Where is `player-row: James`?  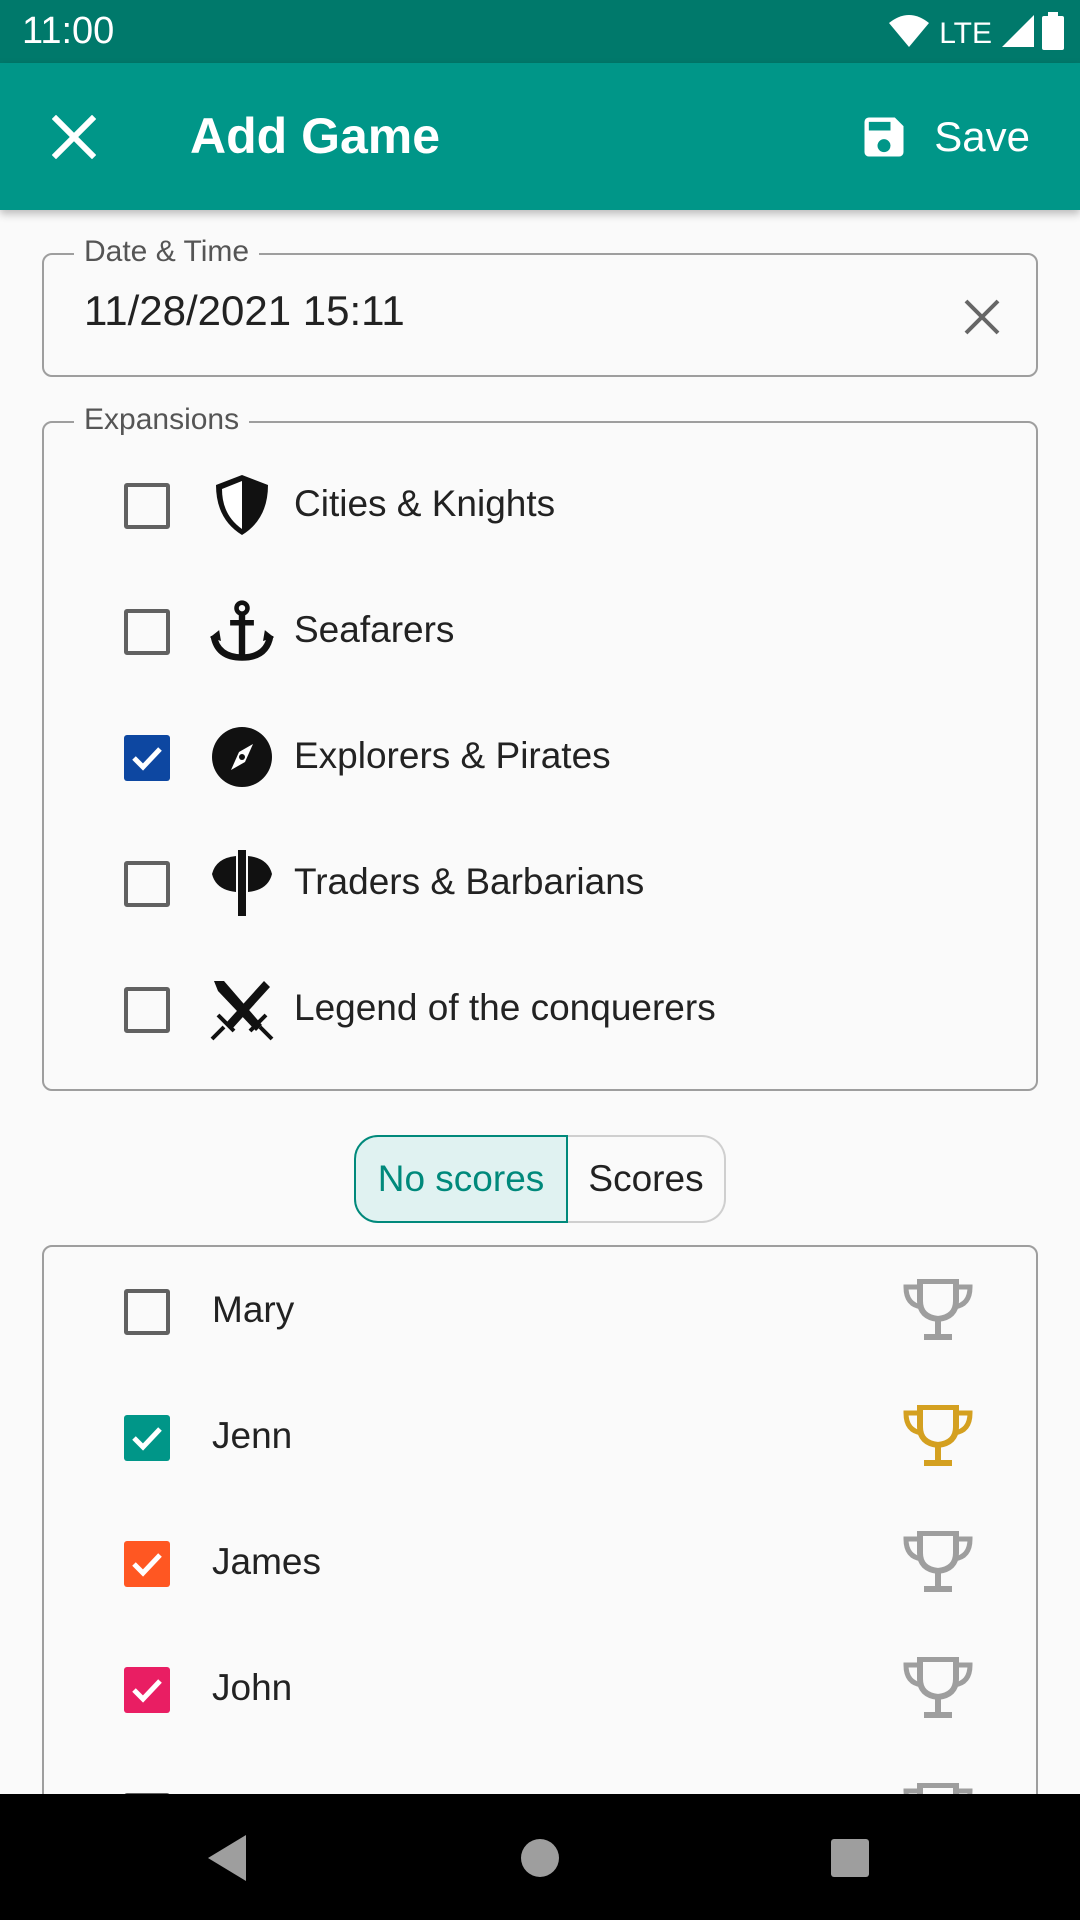
player-row: James is located at coordinates (540, 1562).